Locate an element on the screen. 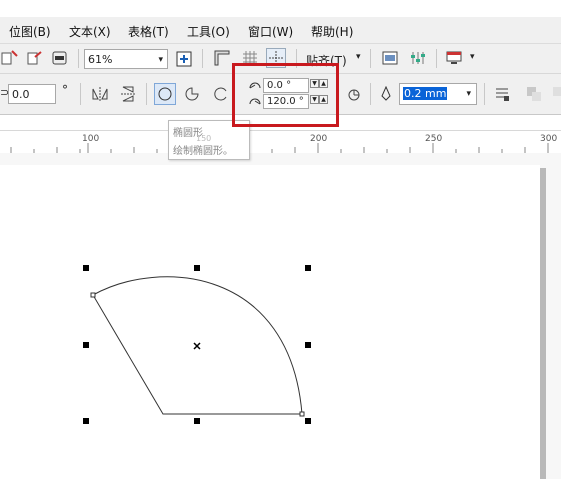  tooltip-description: 绘制椭圆形。 is located at coordinates (203, 151).